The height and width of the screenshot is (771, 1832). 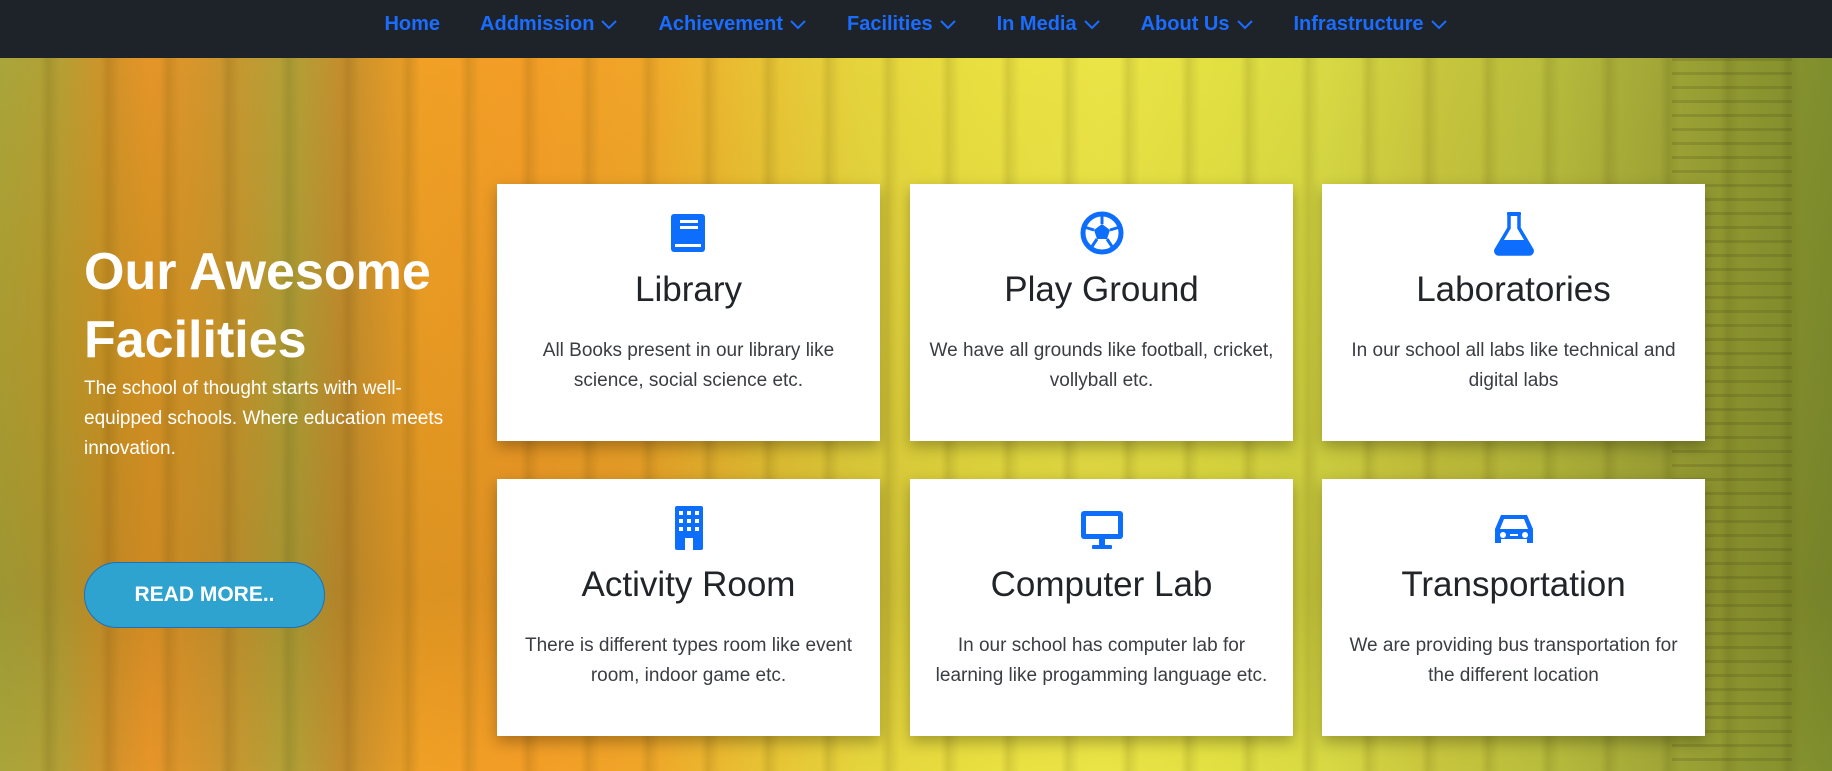 I want to click on car-icon, so click(x=1513, y=528).